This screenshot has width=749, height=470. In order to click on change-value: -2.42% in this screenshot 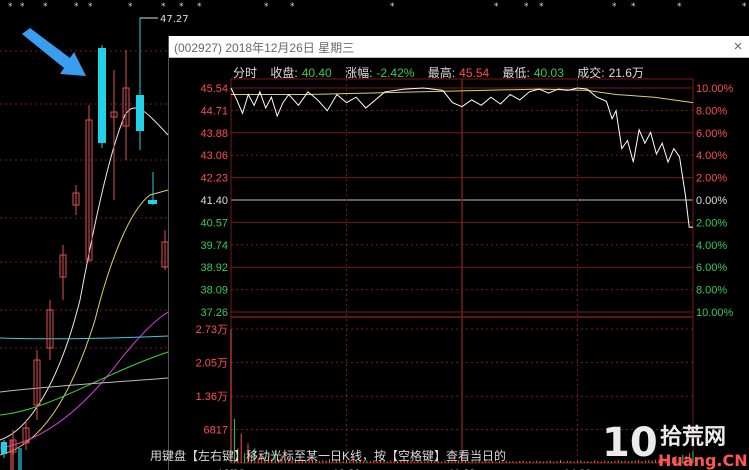, I will do `click(395, 73)`.